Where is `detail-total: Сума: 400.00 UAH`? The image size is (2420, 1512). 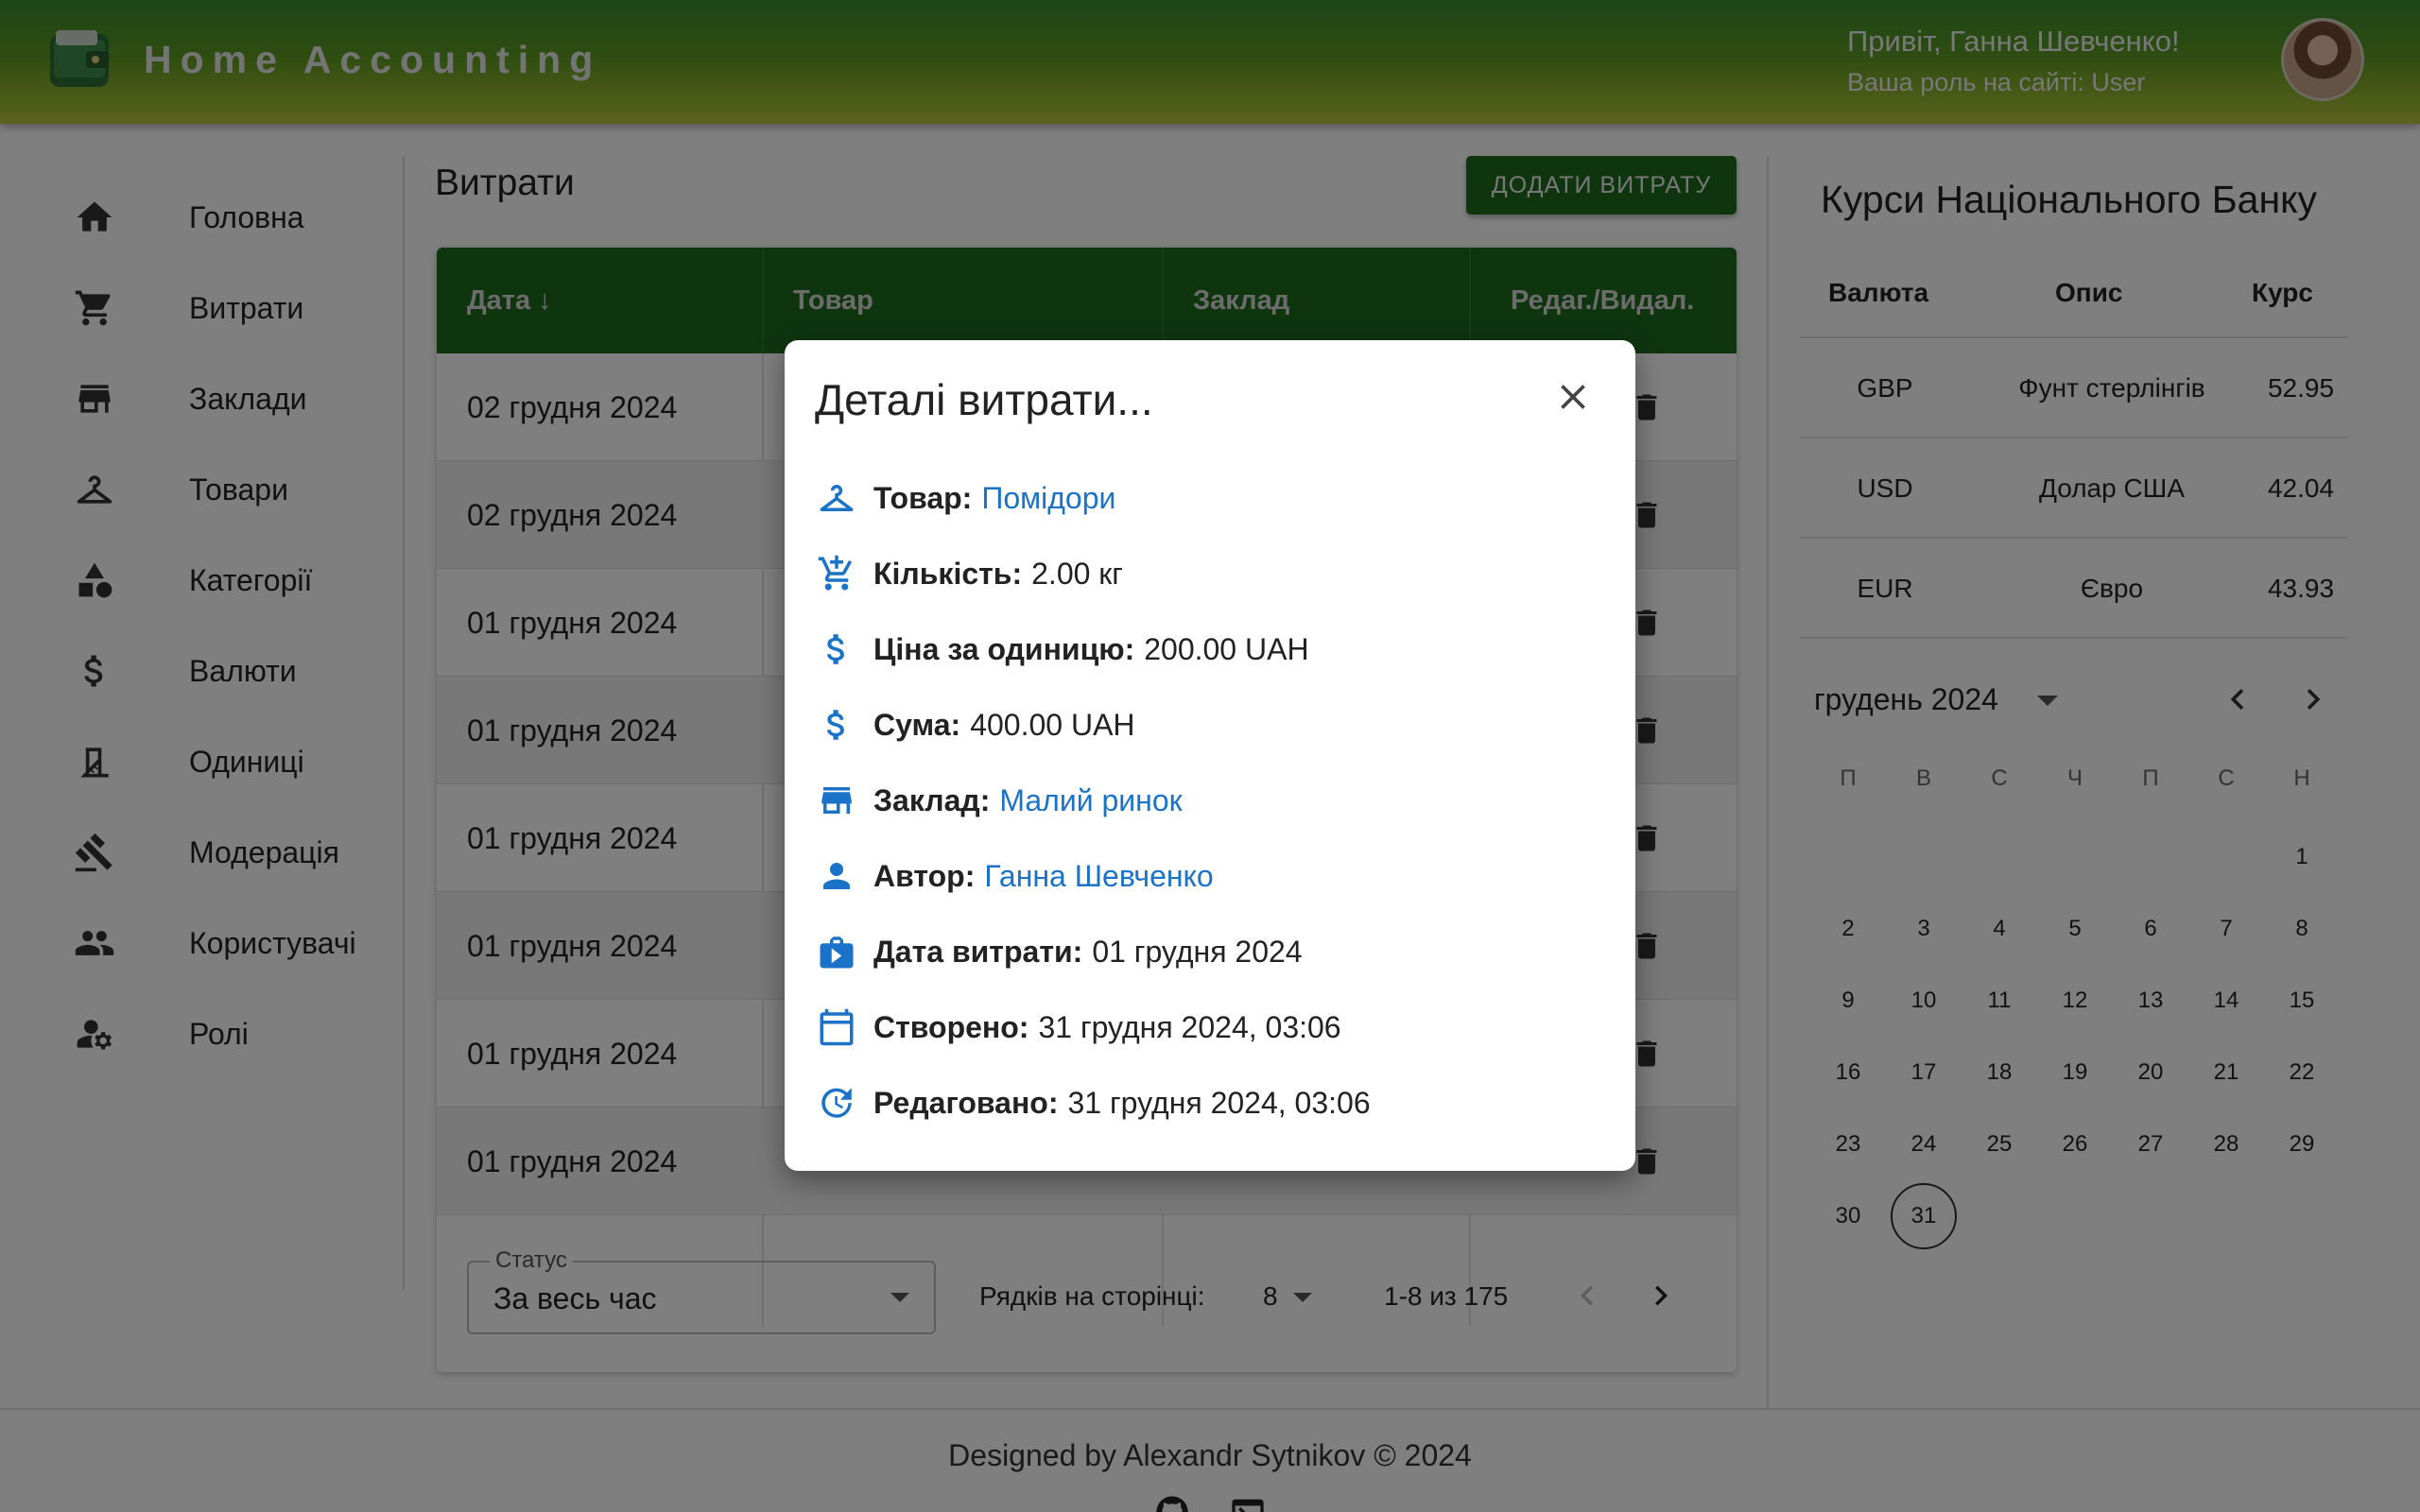
detail-total: Сума: 400.00 UAH is located at coordinates (975, 724).